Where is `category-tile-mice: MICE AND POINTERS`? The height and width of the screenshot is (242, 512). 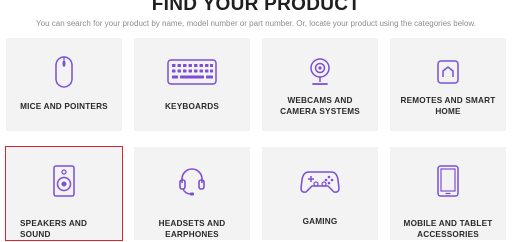 category-tile-mice: MICE AND POINTERS is located at coordinates (64, 84).